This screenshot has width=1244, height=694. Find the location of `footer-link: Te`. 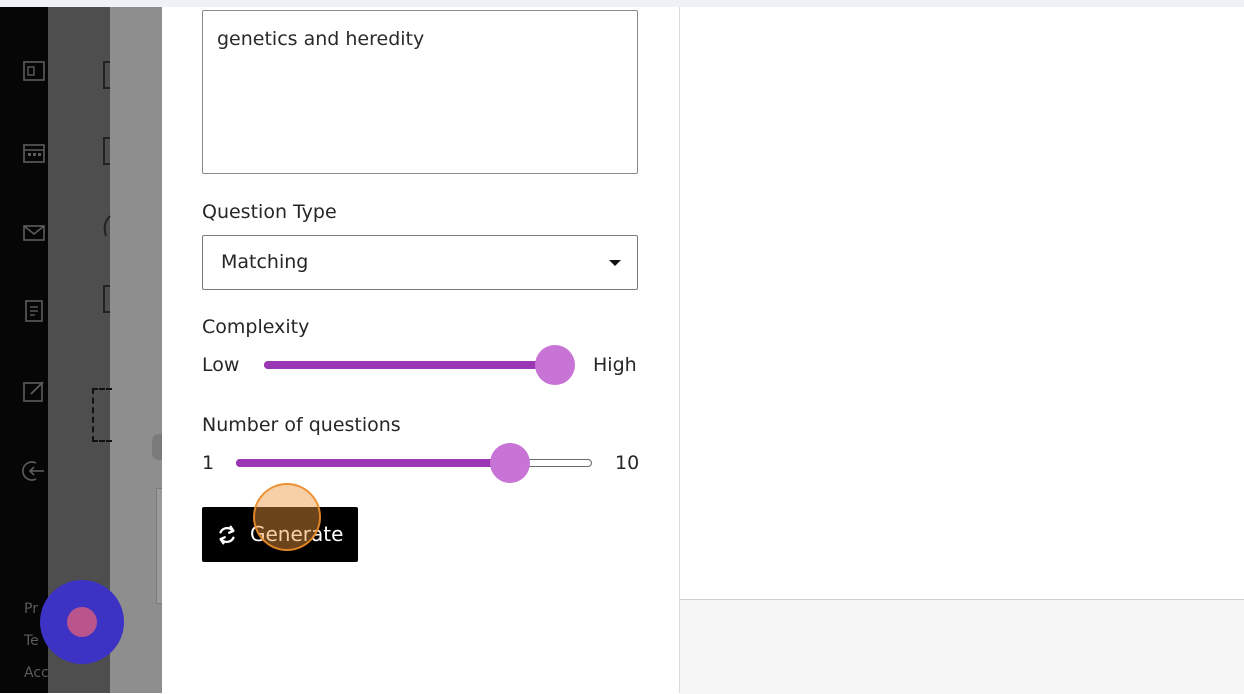

footer-link: Te is located at coordinates (31, 641).